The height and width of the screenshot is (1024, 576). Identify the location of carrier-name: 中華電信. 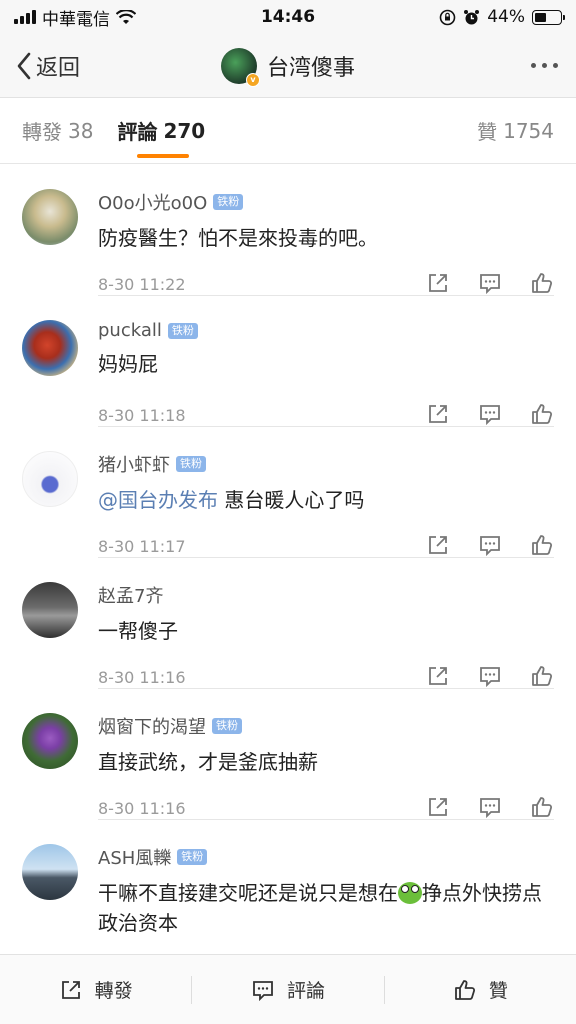
(76, 19).